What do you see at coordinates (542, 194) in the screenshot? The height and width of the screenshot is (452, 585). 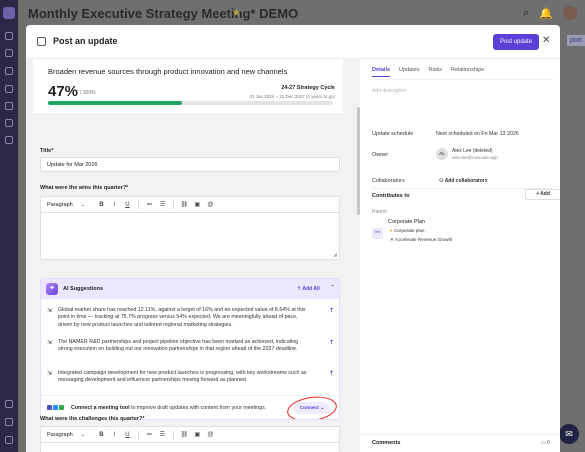 I see `add-contribution-button: + Add` at bounding box center [542, 194].